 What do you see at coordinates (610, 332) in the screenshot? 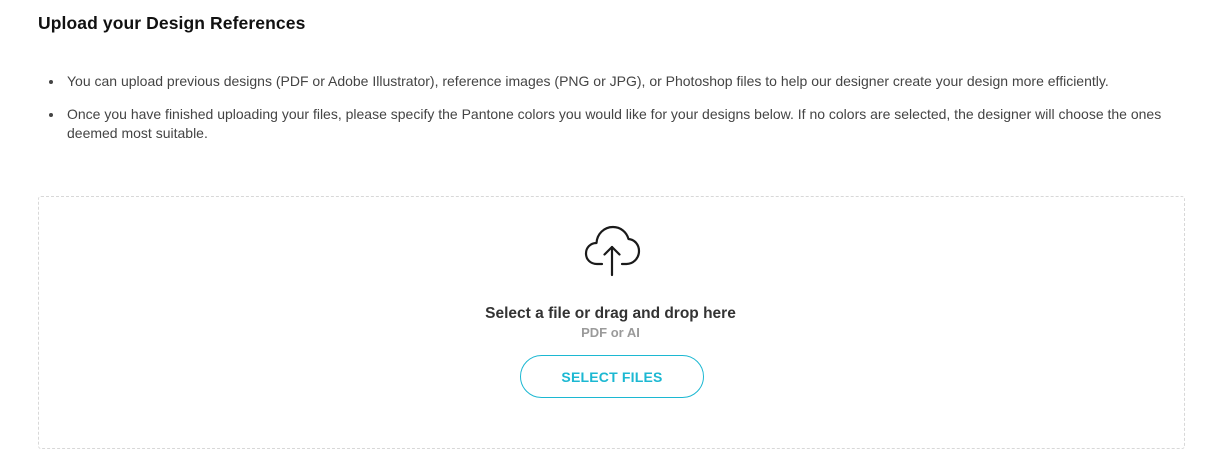
I see `dropzone-subtitle: PDF or AI` at bounding box center [610, 332].